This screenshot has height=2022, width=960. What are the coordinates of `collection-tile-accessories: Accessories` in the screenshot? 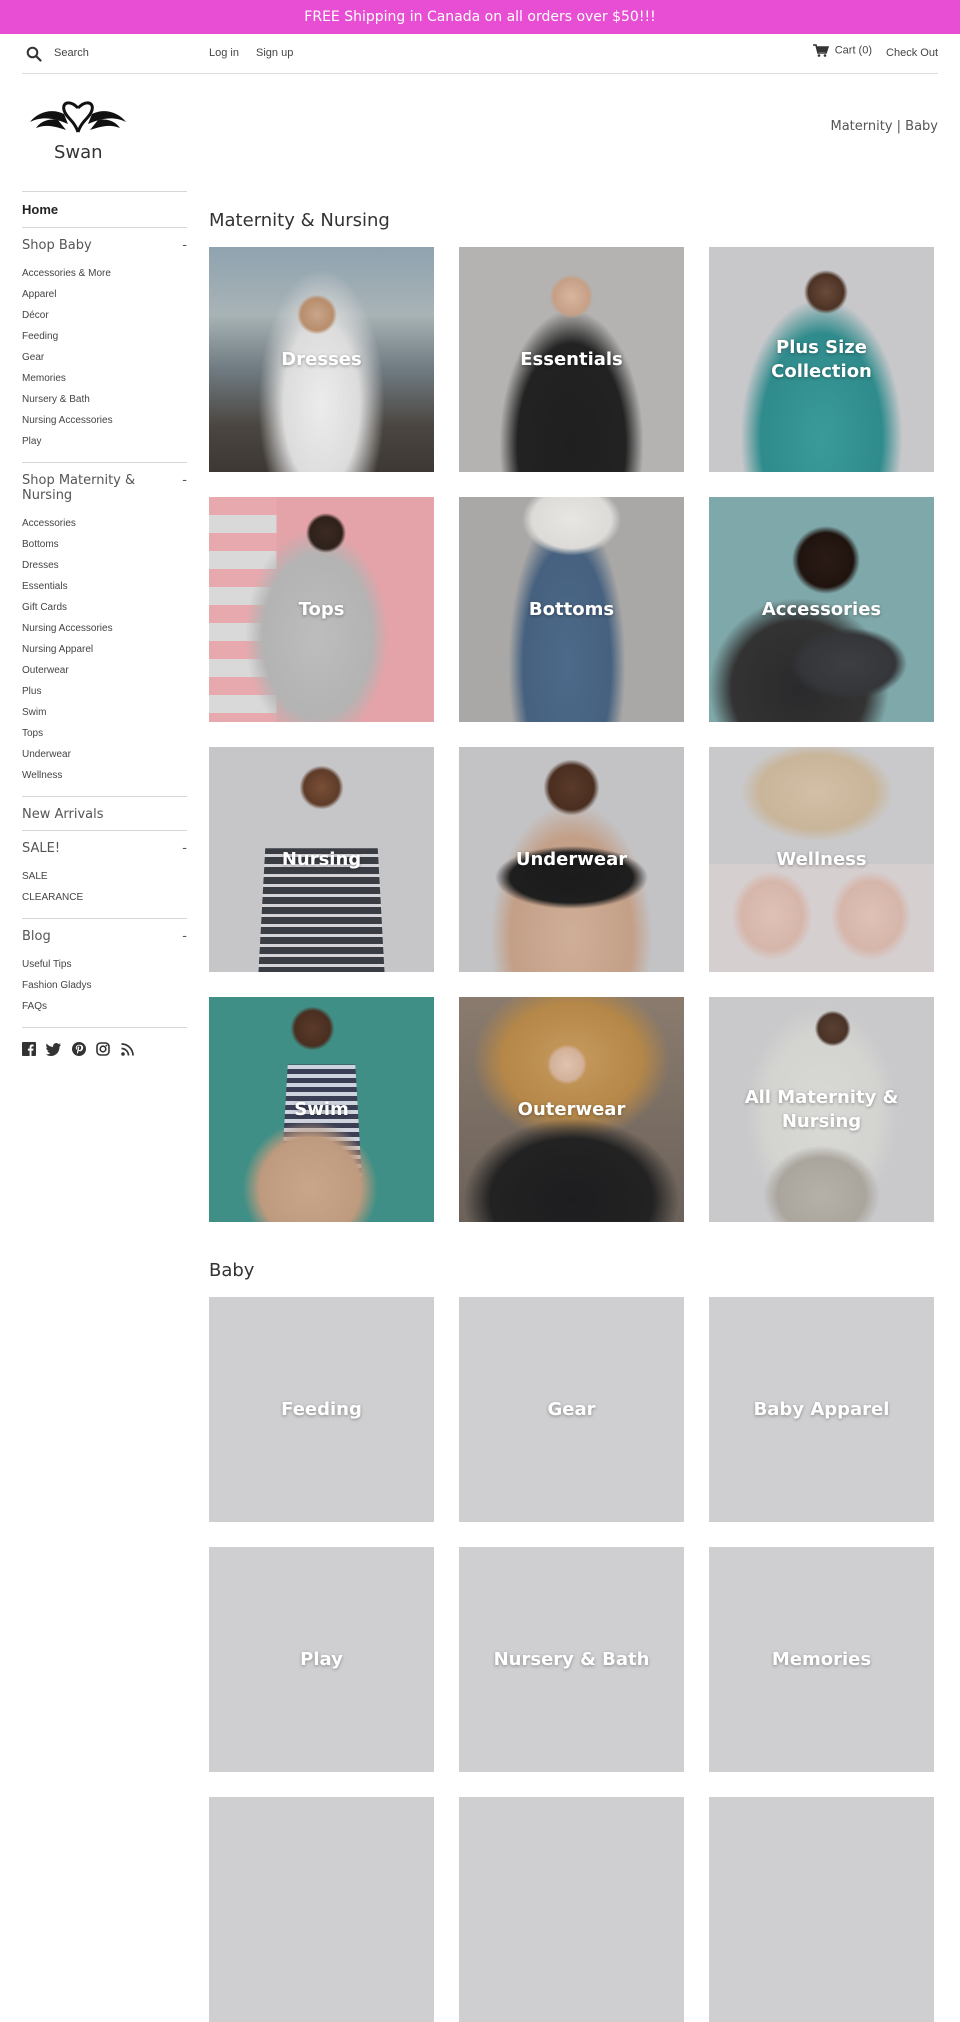 It's located at (821, 609).